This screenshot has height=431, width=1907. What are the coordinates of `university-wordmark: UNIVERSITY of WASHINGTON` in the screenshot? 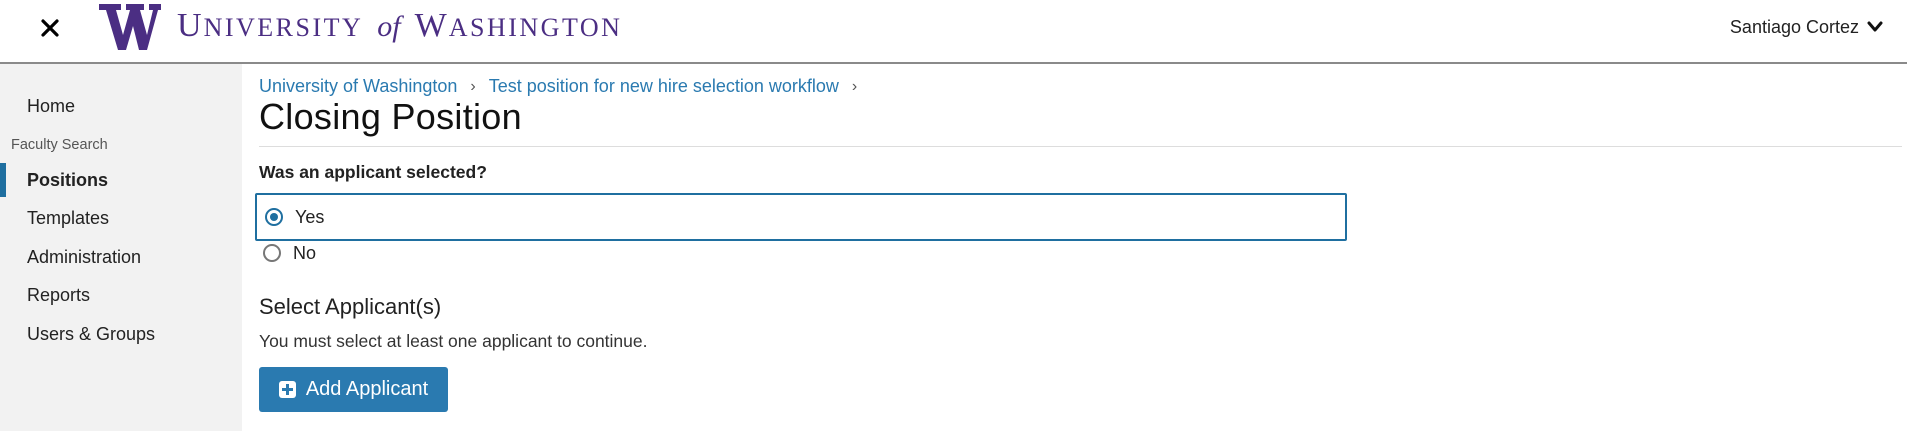 It's located at (399, 27).